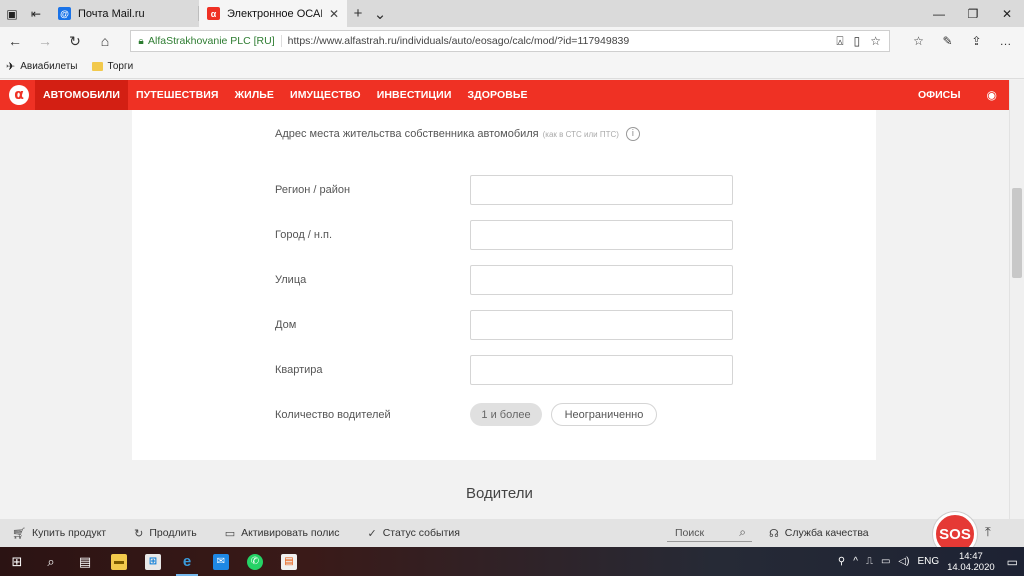 This screenshot has width=1024, height=576. What do you see at coordinates (939, 95) in the screenshot?
I see `offices-link: ОФИСЫ` at bounding box center [939, 95].